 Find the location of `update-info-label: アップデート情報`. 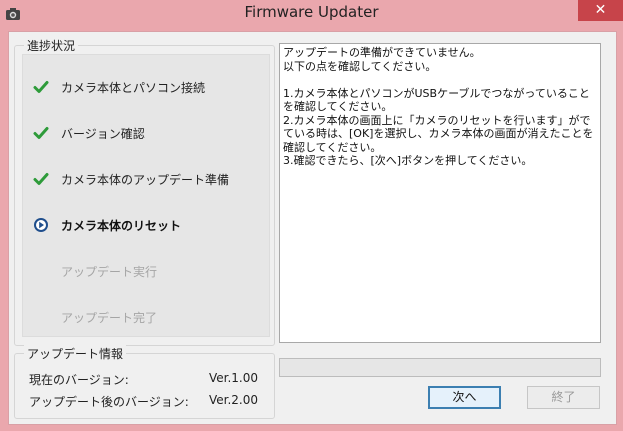

update-info-label: アップデート情報 is located at coordinates (75, 353).